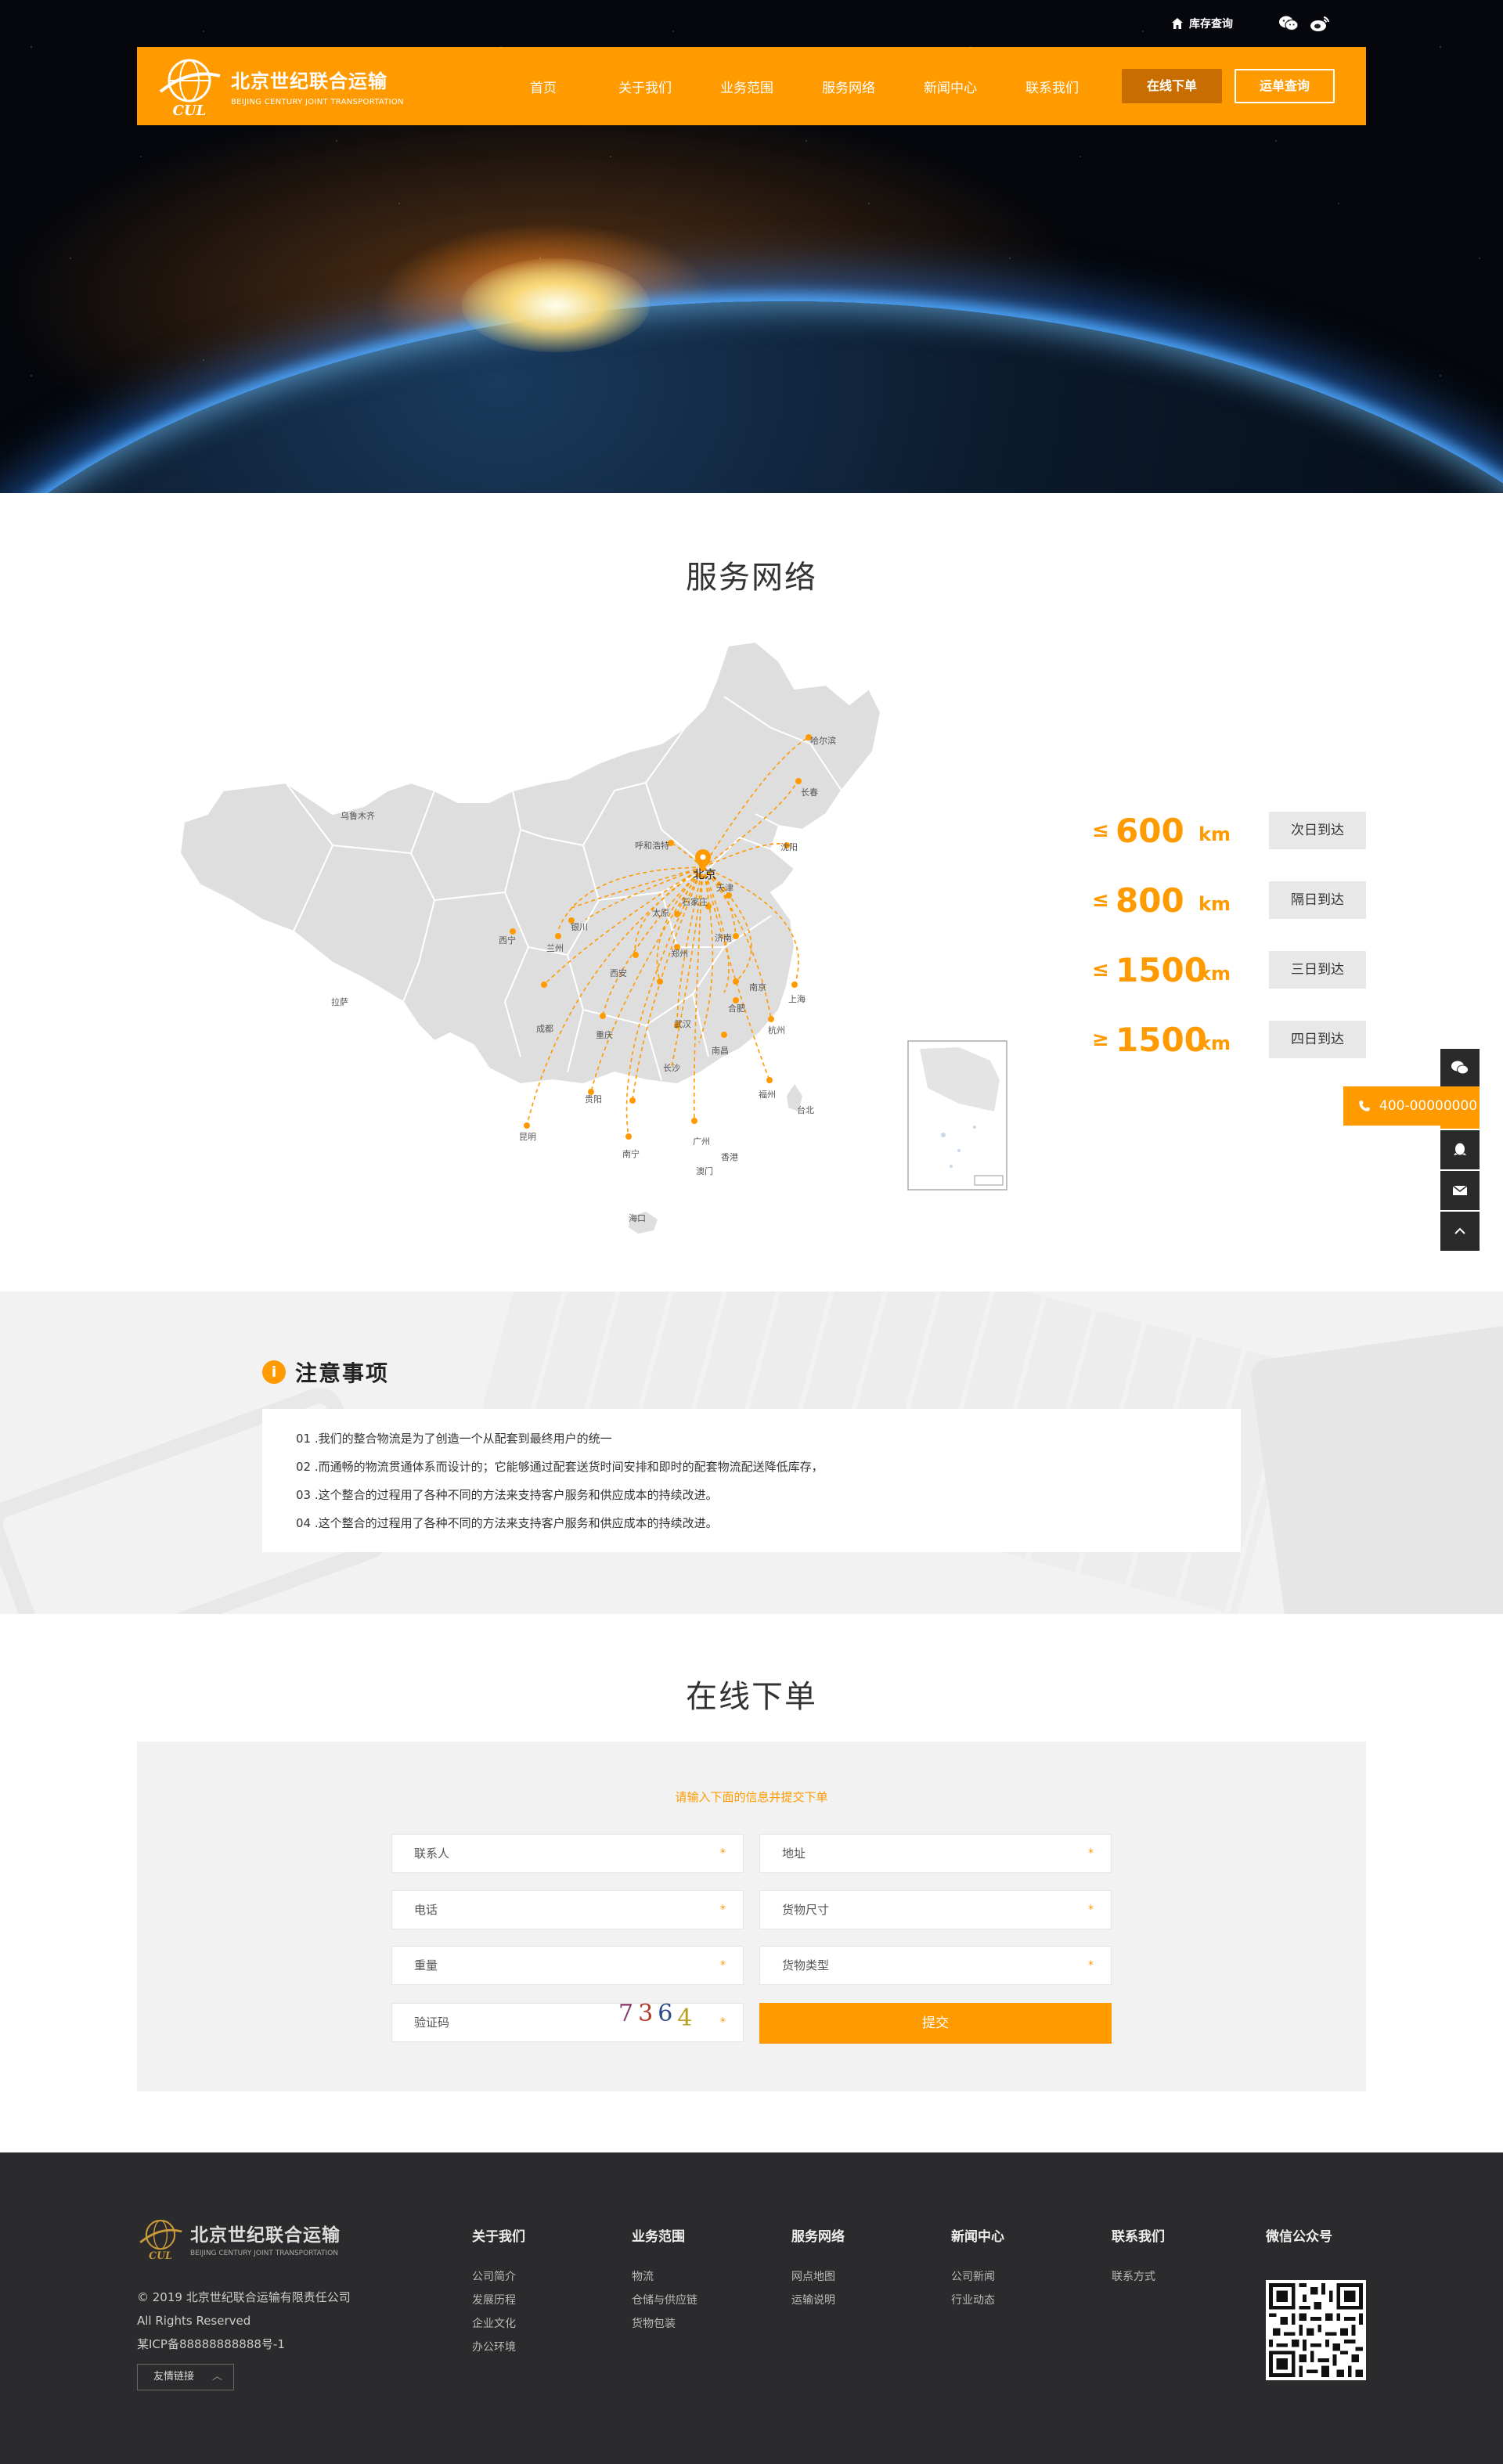 The height and width of the screenshot is (2464, 1503). What do you see at coordinates (358, 815) in the screenshot?
I see `svg-text: 乌鲁木齐` at bounding box center [358, 815].